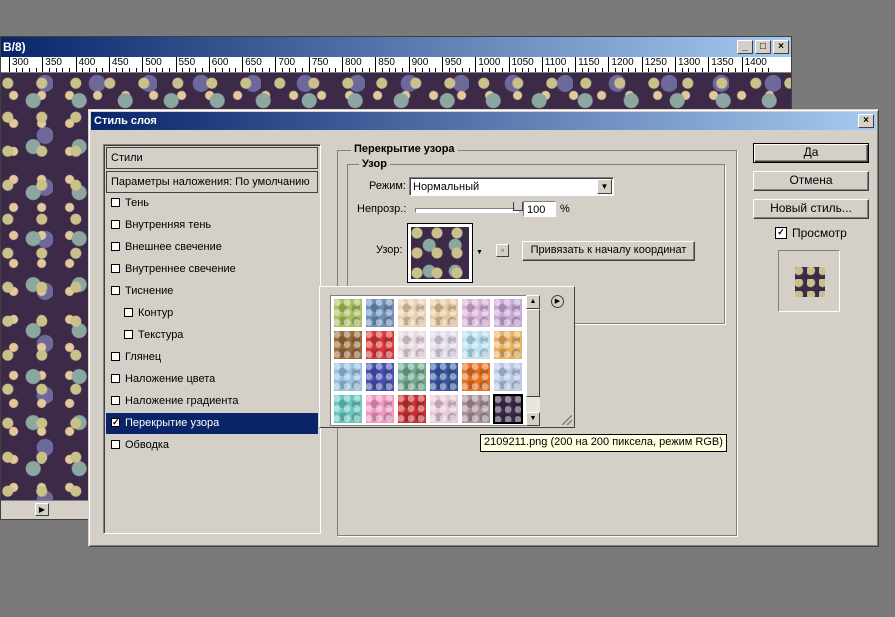 The width and height of the screenshot is (895, 617). I want to click on snap-to-origin-button: Привязать к началу координат, so click(608, 251).